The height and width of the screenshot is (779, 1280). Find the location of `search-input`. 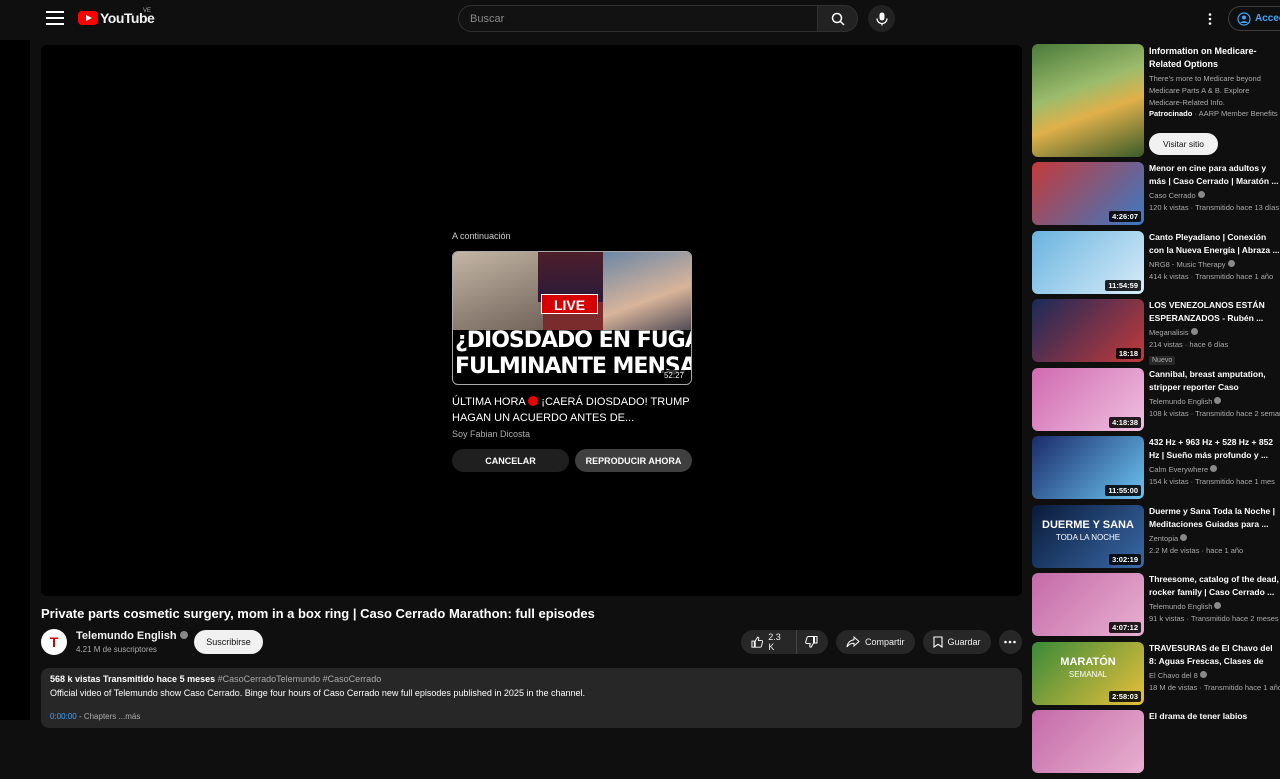

search-input is located at coordinates (638, 18).